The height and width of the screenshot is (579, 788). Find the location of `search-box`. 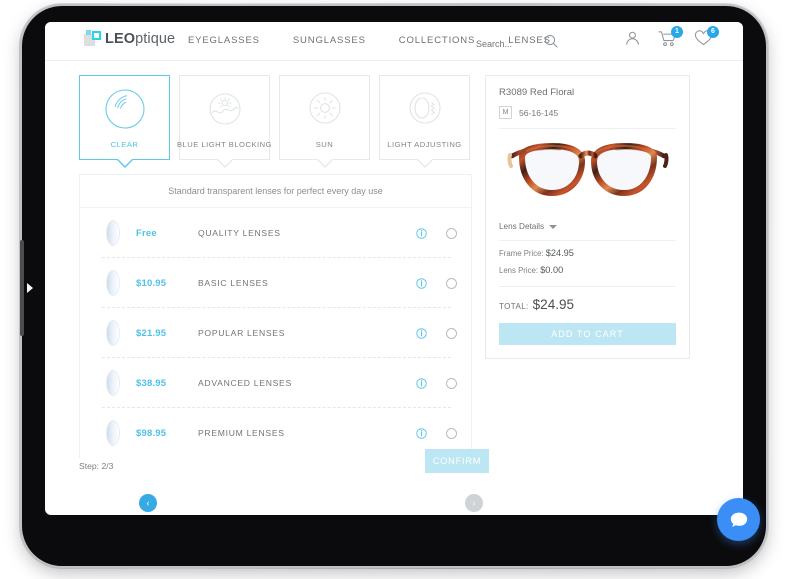

search-box is located at coordinates (517, 43).